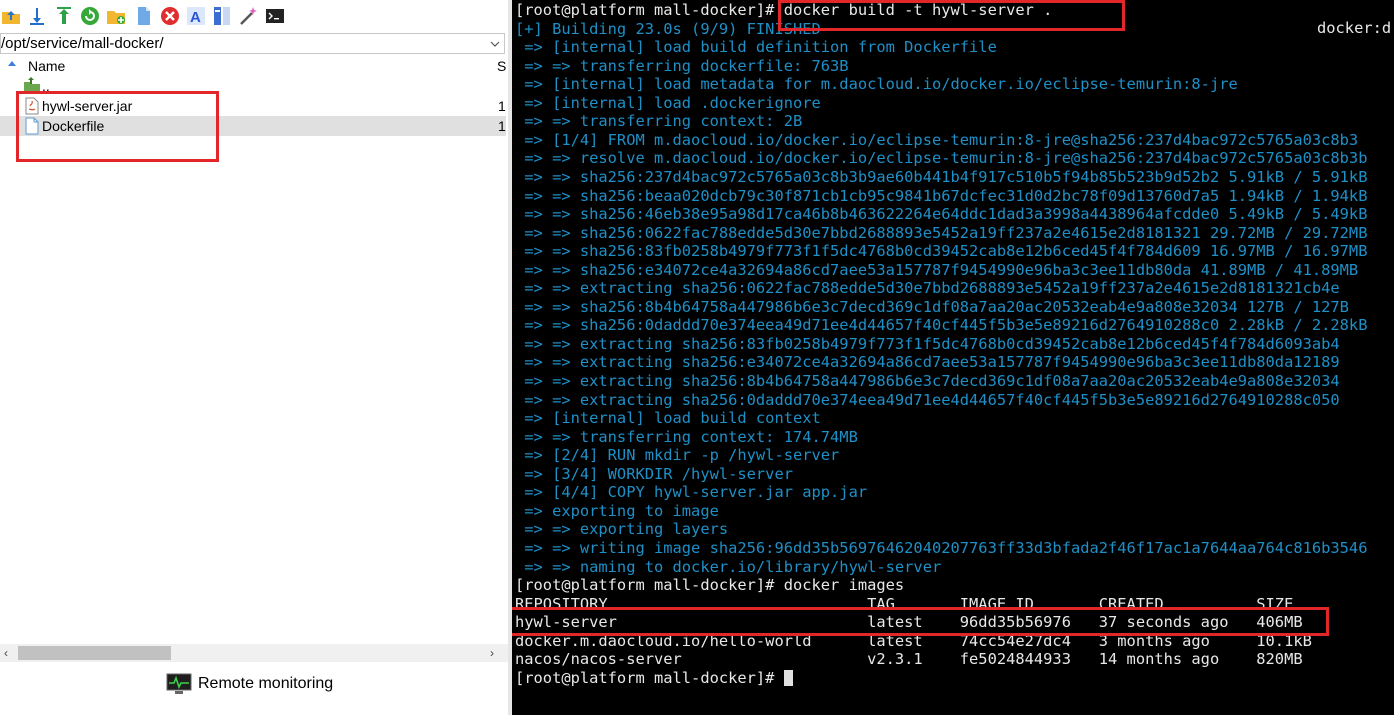 The height and width of the screenshot is (715, 1394). What do you see at coordinates (501, 66) in the screenshot?
I see `column-size-header: S` at bounding box center [501, 66].